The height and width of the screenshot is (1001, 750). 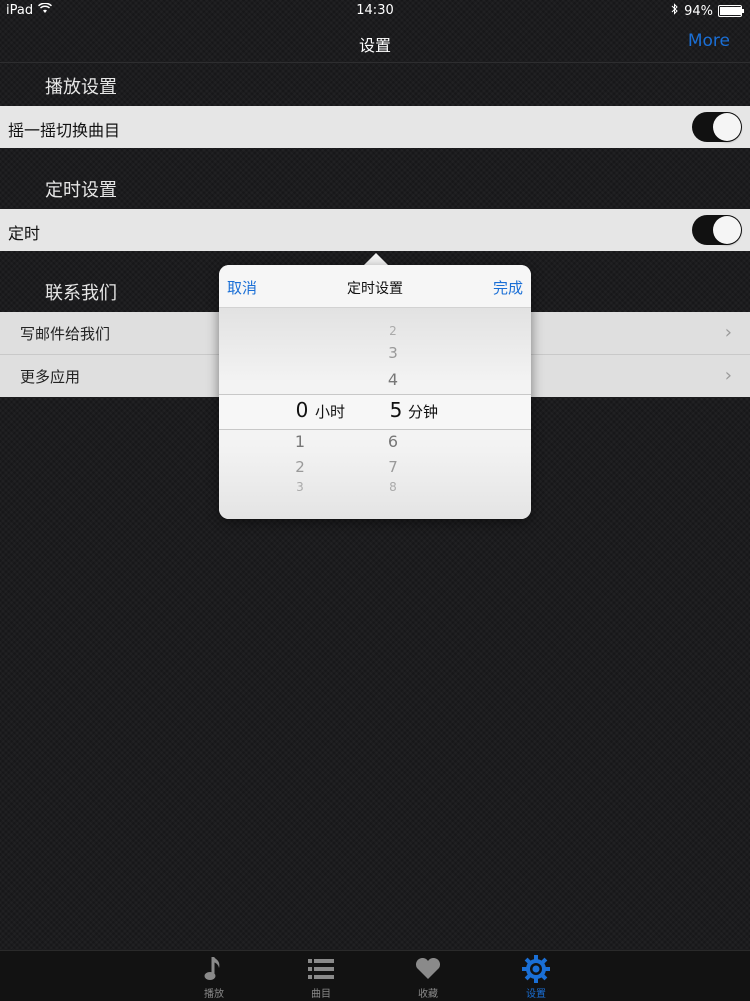 What do you see at coordinates (375, 289) in the screenshot?
I see `popover-title: 定时设置` at bounding box center [375, 289].